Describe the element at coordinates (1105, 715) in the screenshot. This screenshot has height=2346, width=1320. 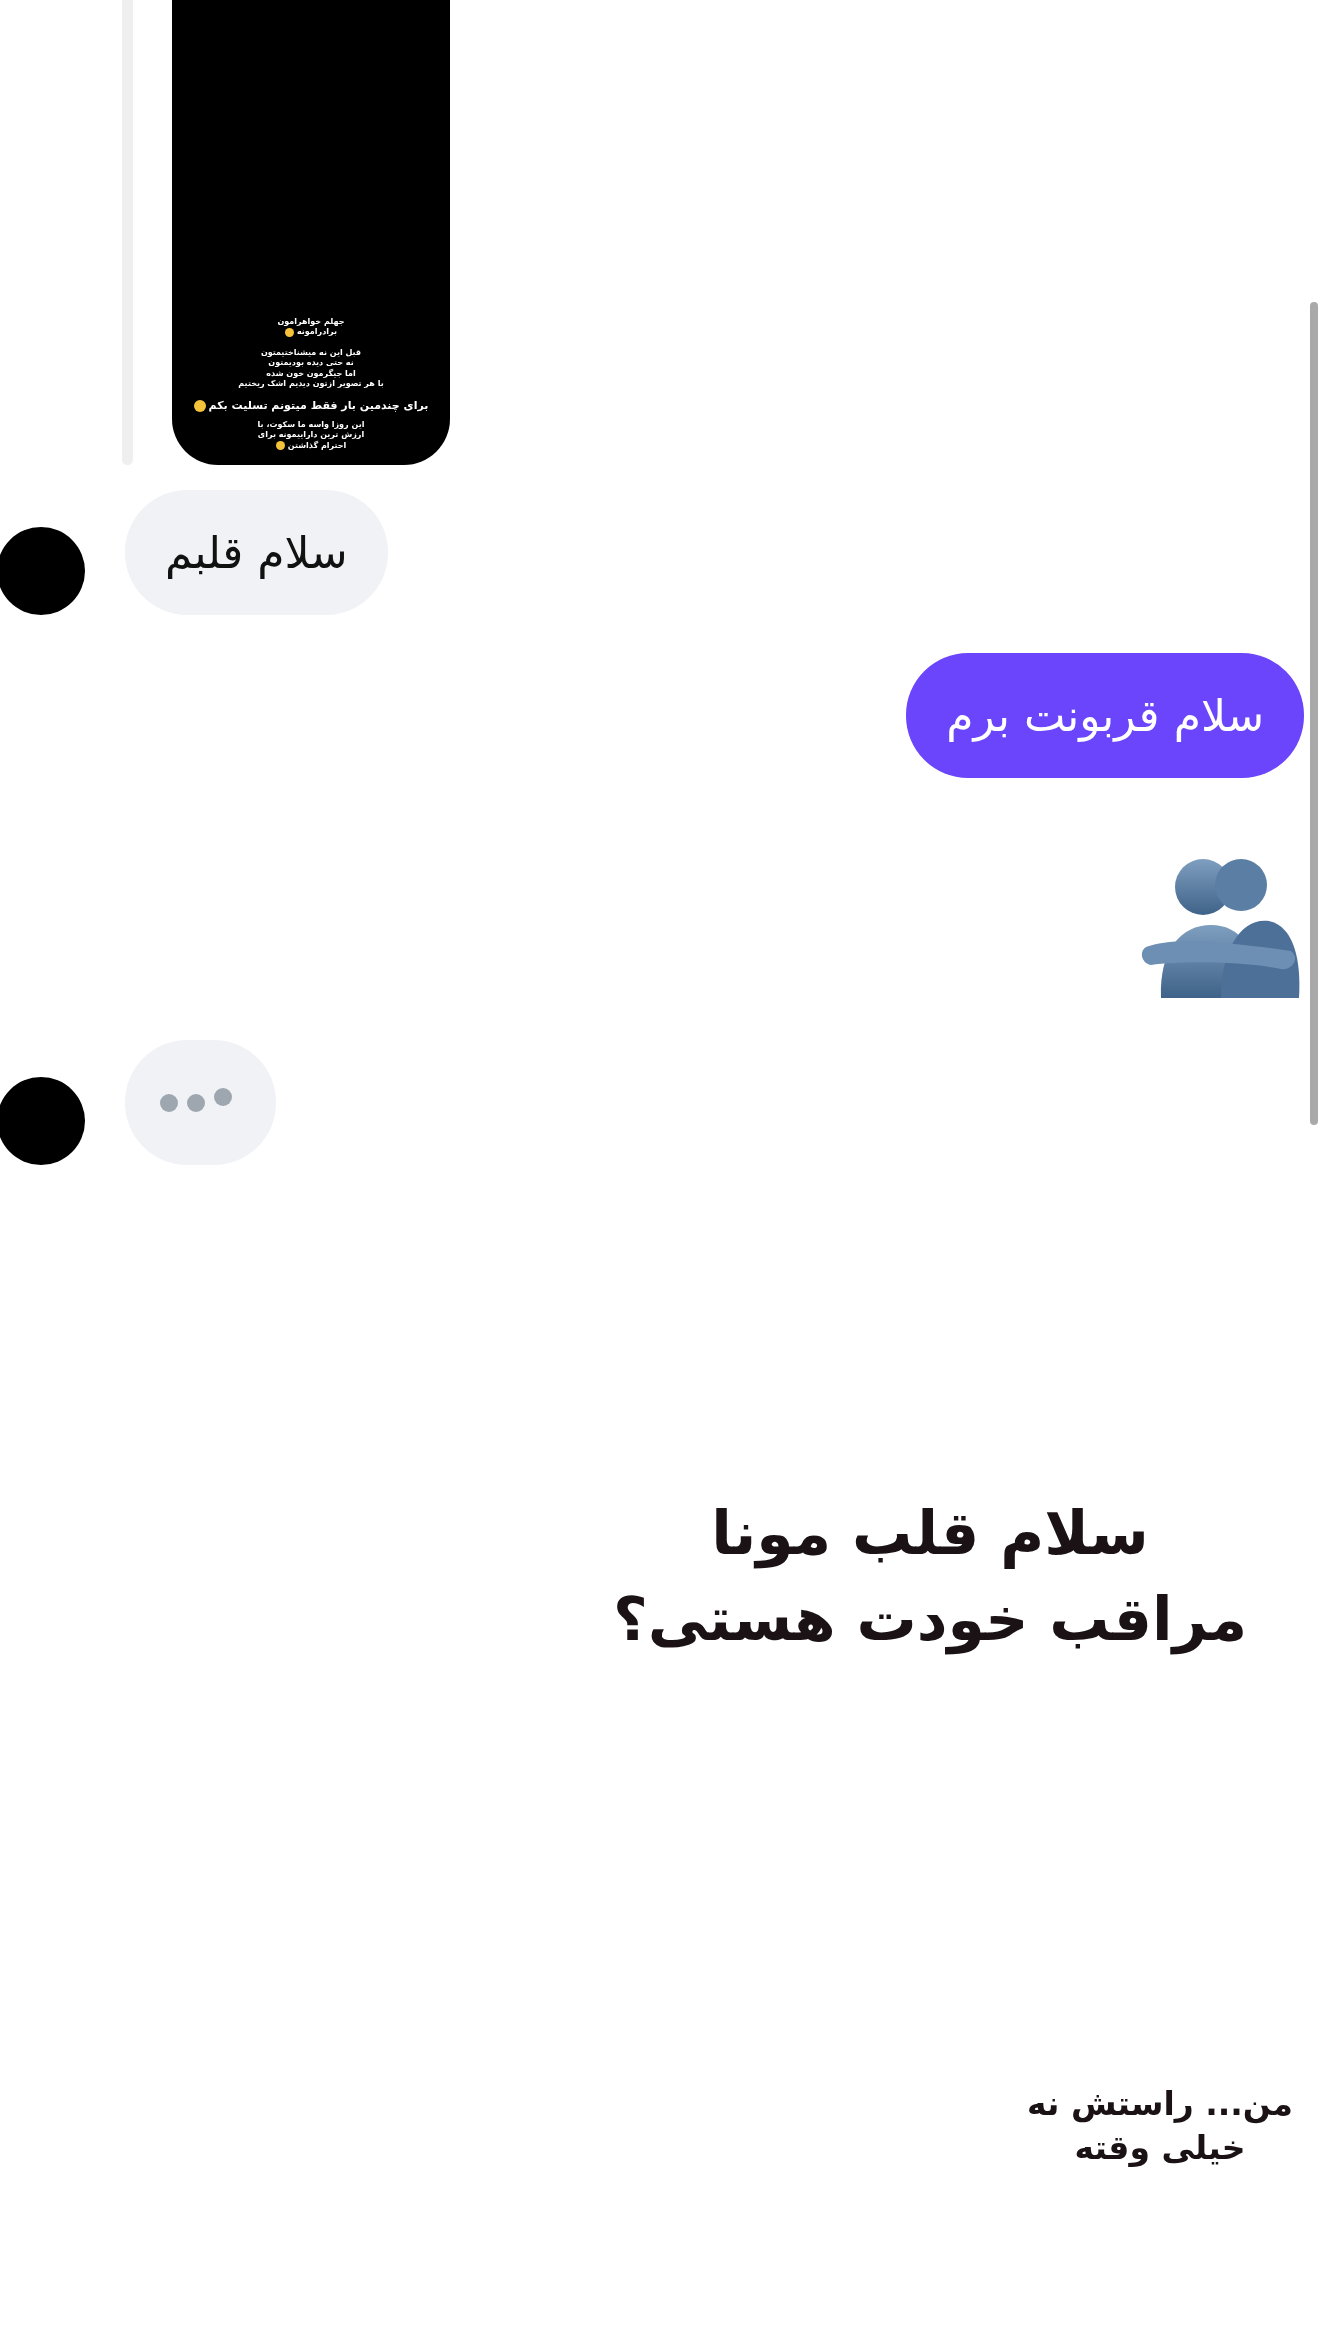
I see `message-bubble: سلام قربونت برم` at that location.